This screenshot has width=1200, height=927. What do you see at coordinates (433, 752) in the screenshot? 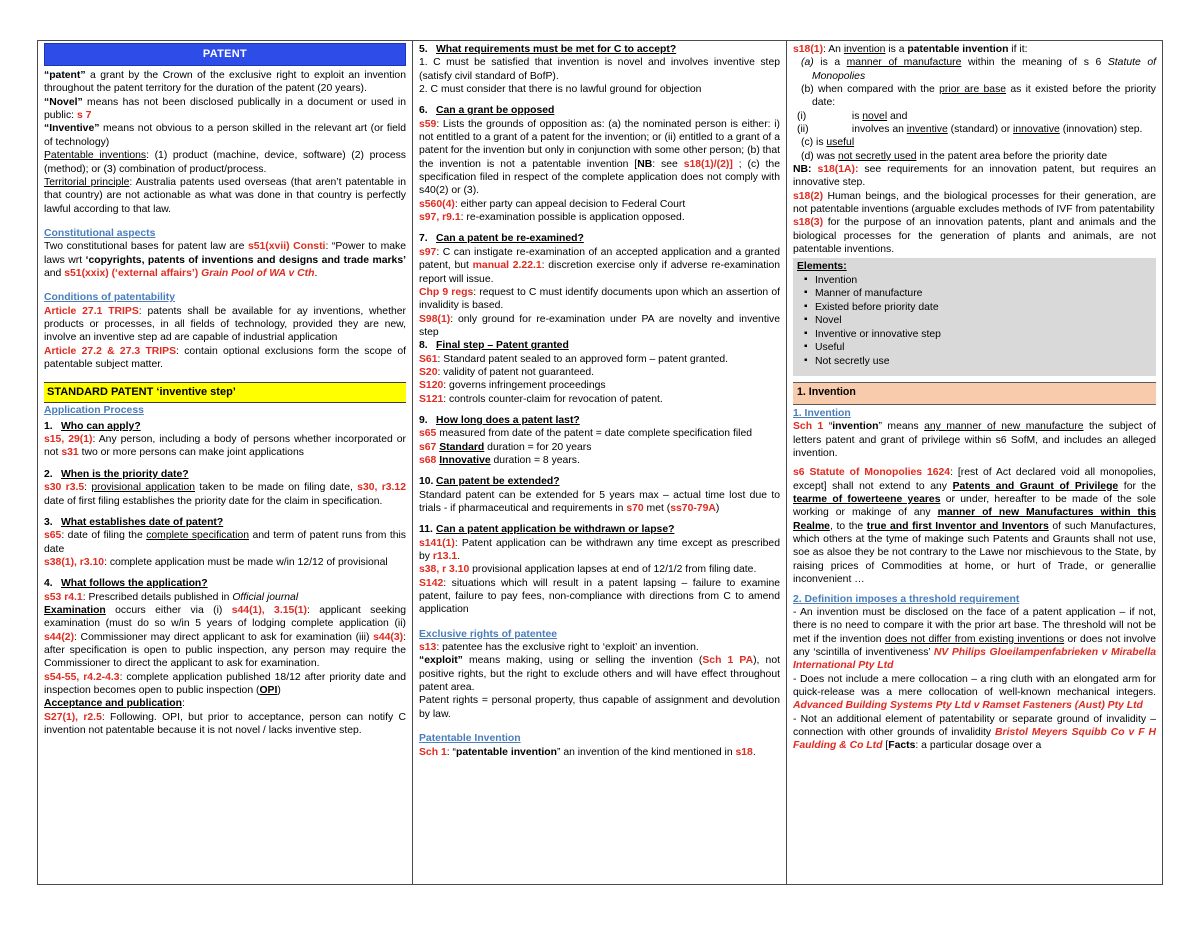
I see `pat-inv-ref: Sch 1` at bounding box center [433, 752].